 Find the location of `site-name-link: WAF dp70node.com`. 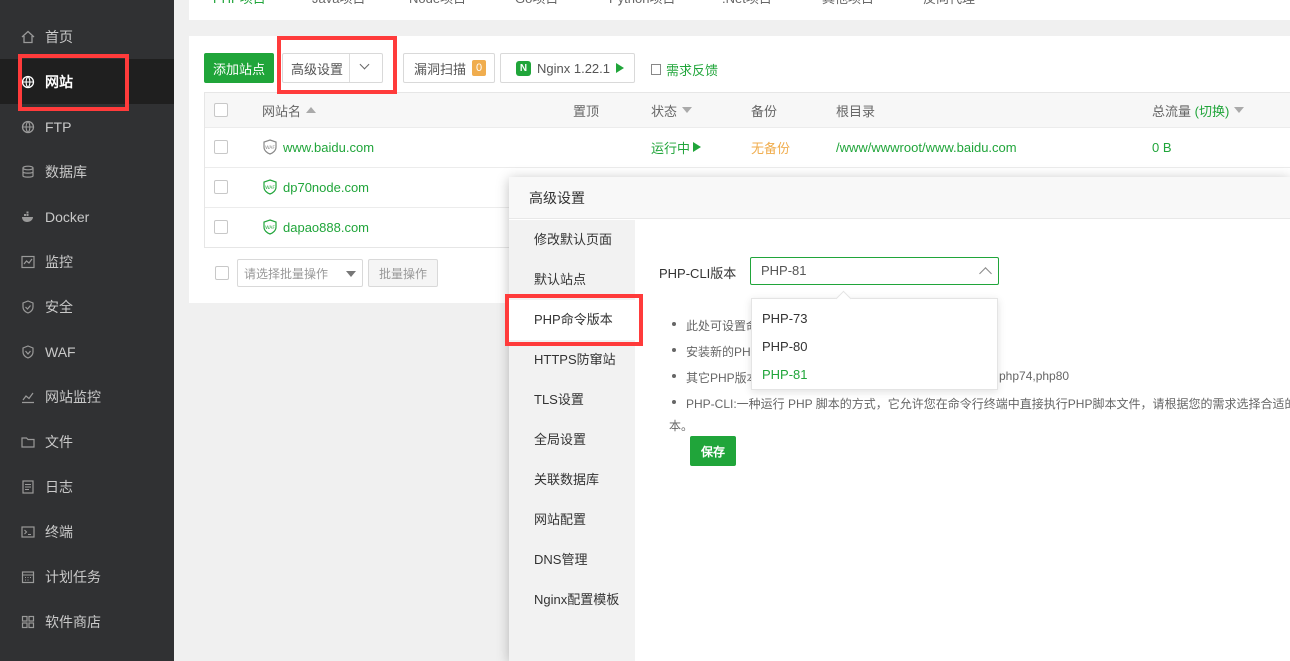

site-name-link: WAF dp70node.com is located at coordinates (315, 187).